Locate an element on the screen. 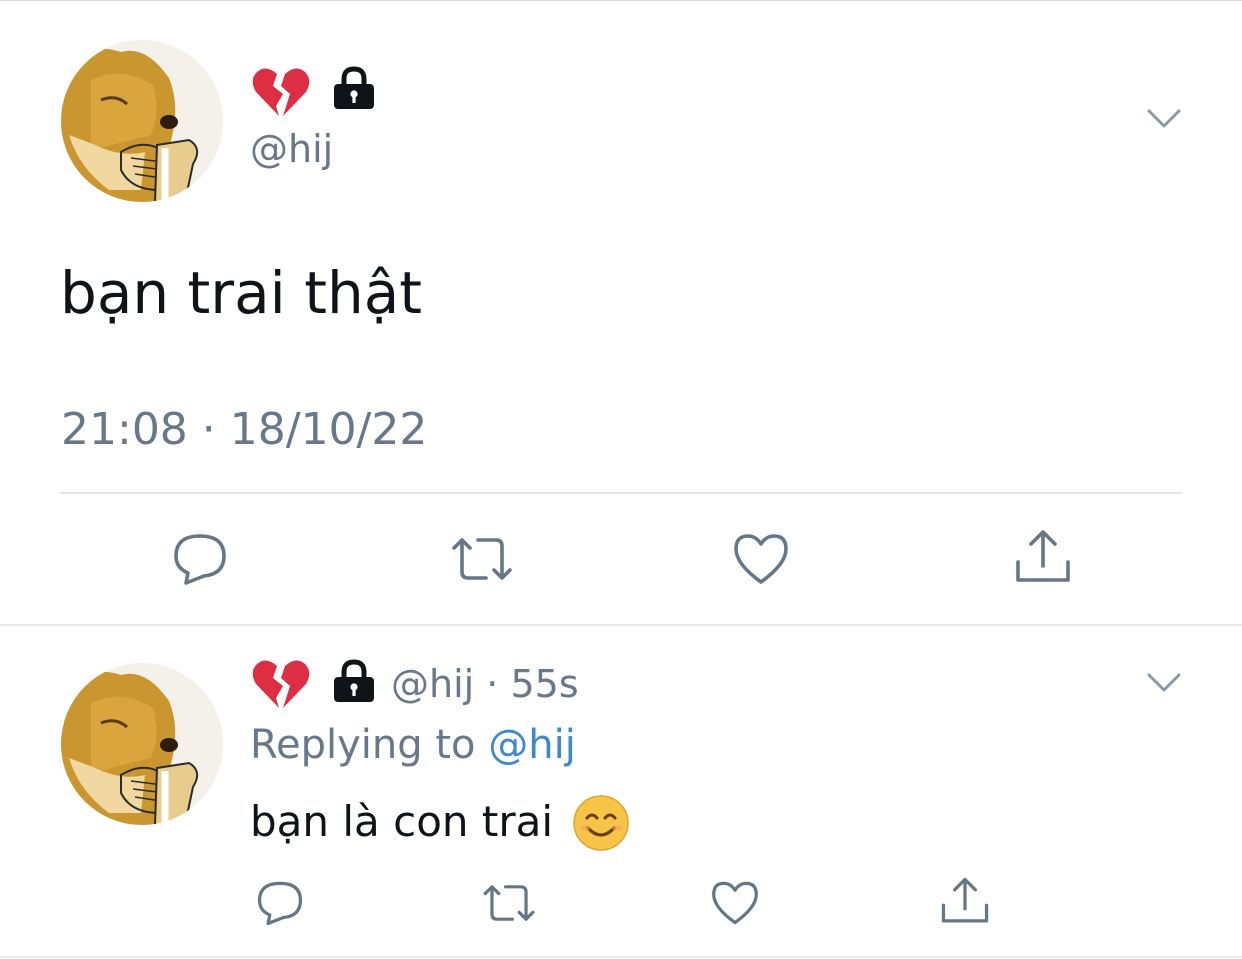 The image size is (1242, 959). reply-meta: @hij · 55s is located at coordinates (485, 684).